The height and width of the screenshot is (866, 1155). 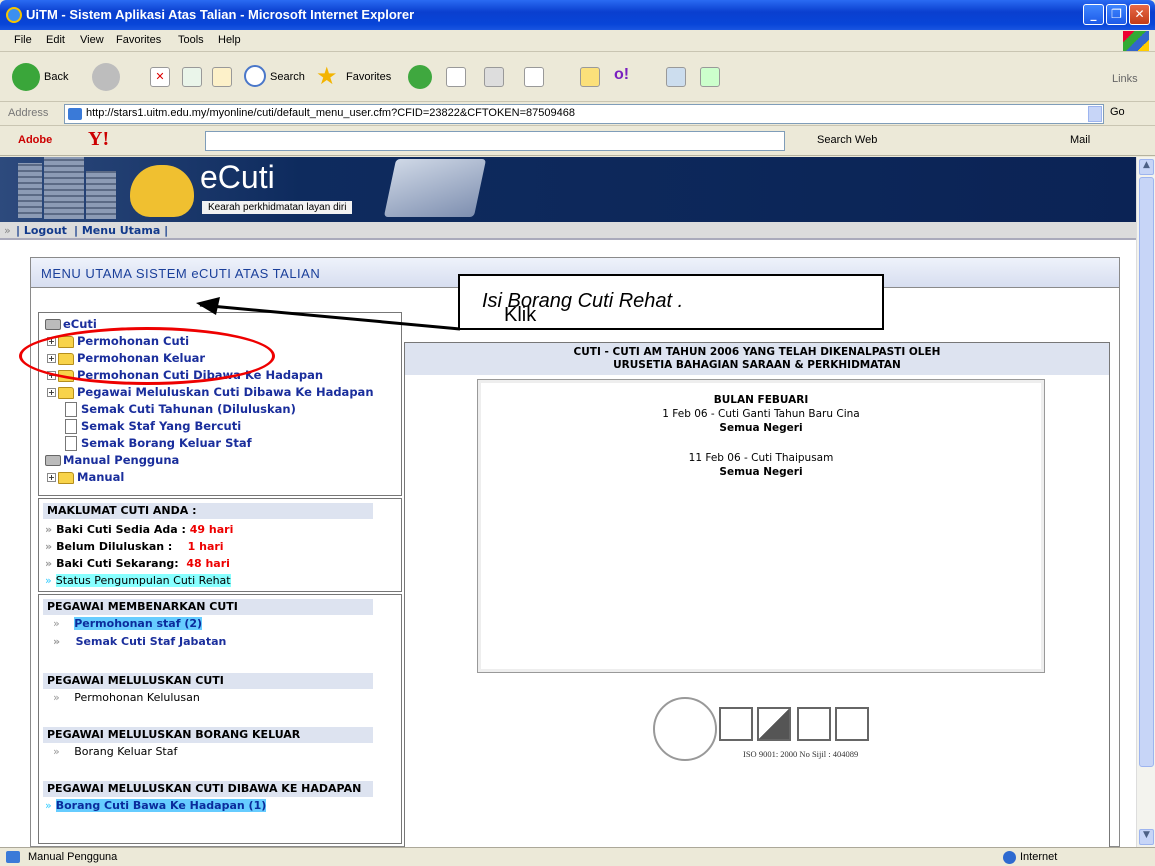 What do you see at coordinates (26, 77) in the screenshot?
I see `back-icon` at bounding box center [26, 77].